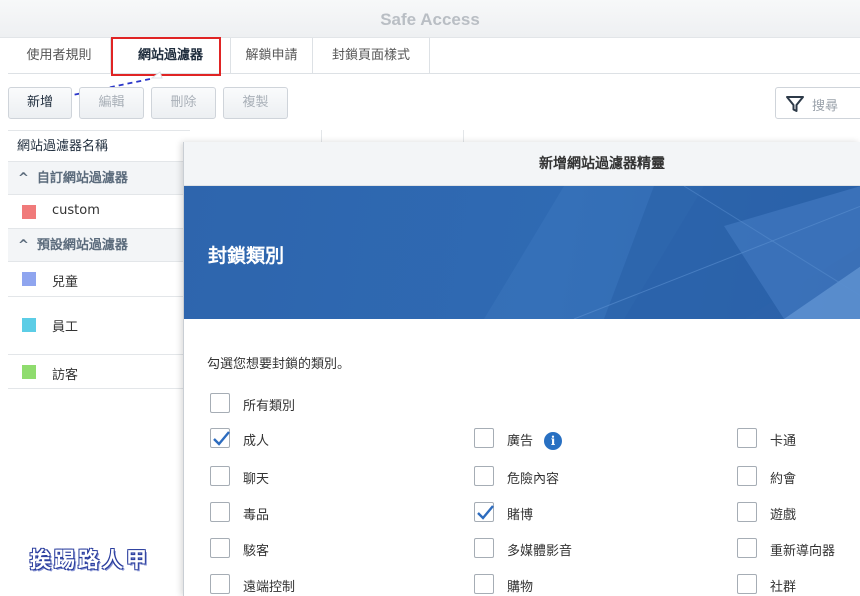  Describe the element at coordinates (65, 327) in the screenshot. I see `filter-name: 員工` at that location.